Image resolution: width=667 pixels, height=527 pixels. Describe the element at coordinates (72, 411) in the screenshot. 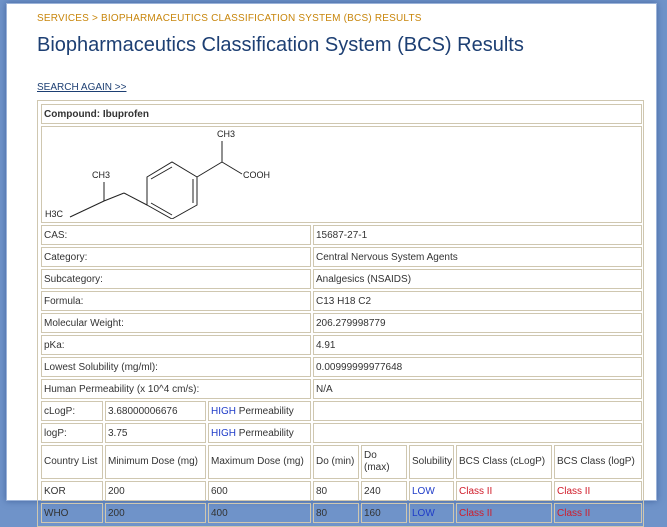

I see `permeability-label: cLogP:` at that location.